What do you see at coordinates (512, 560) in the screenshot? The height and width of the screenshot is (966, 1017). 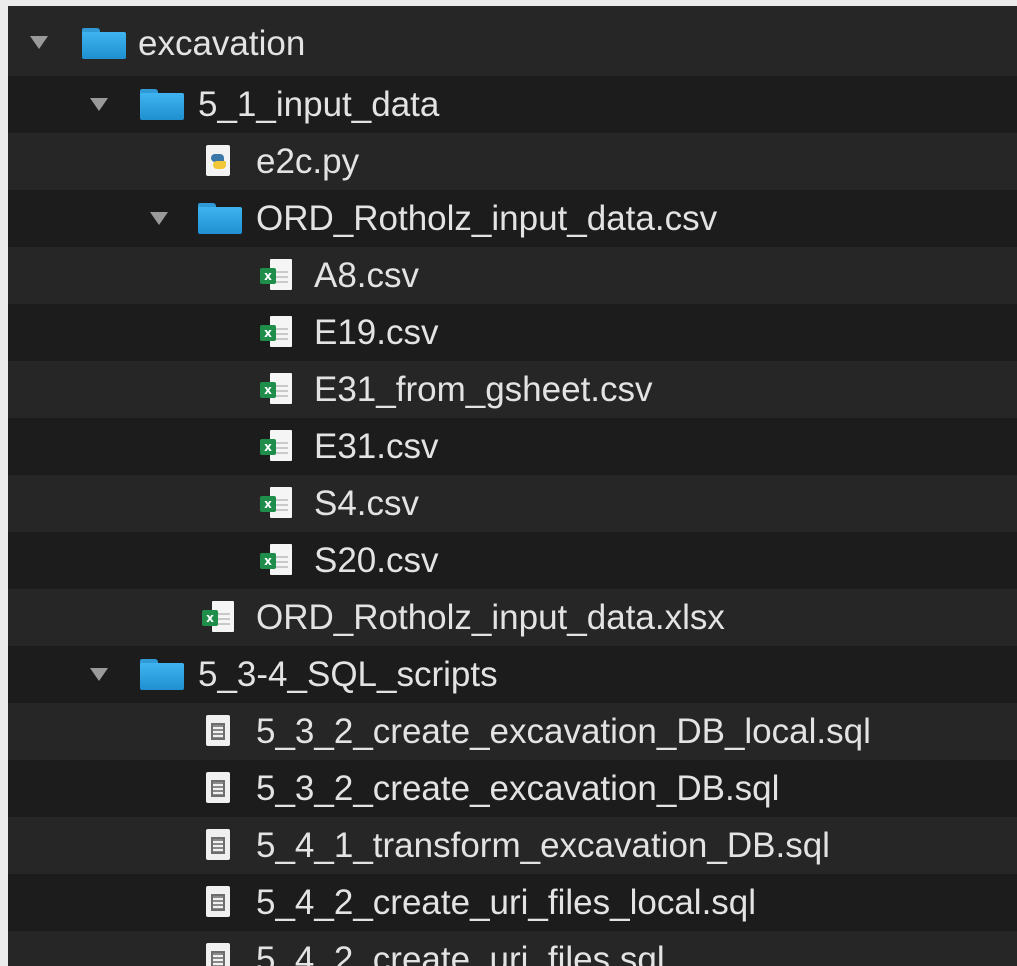 I see `tree-item-s20-csv: x S20.csv` at bounding box center [512, 560].